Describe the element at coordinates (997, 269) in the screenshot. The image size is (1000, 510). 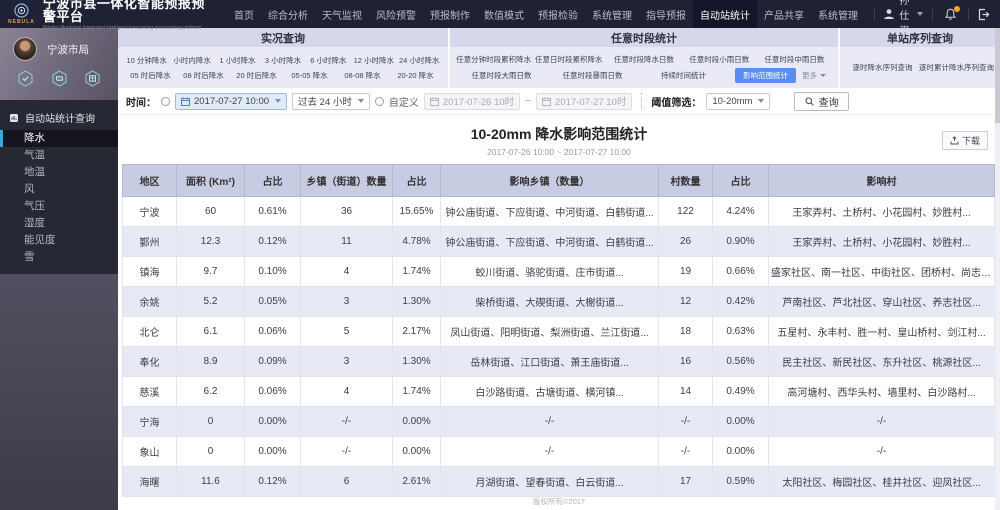
I see `scrollbar-track` at that location.